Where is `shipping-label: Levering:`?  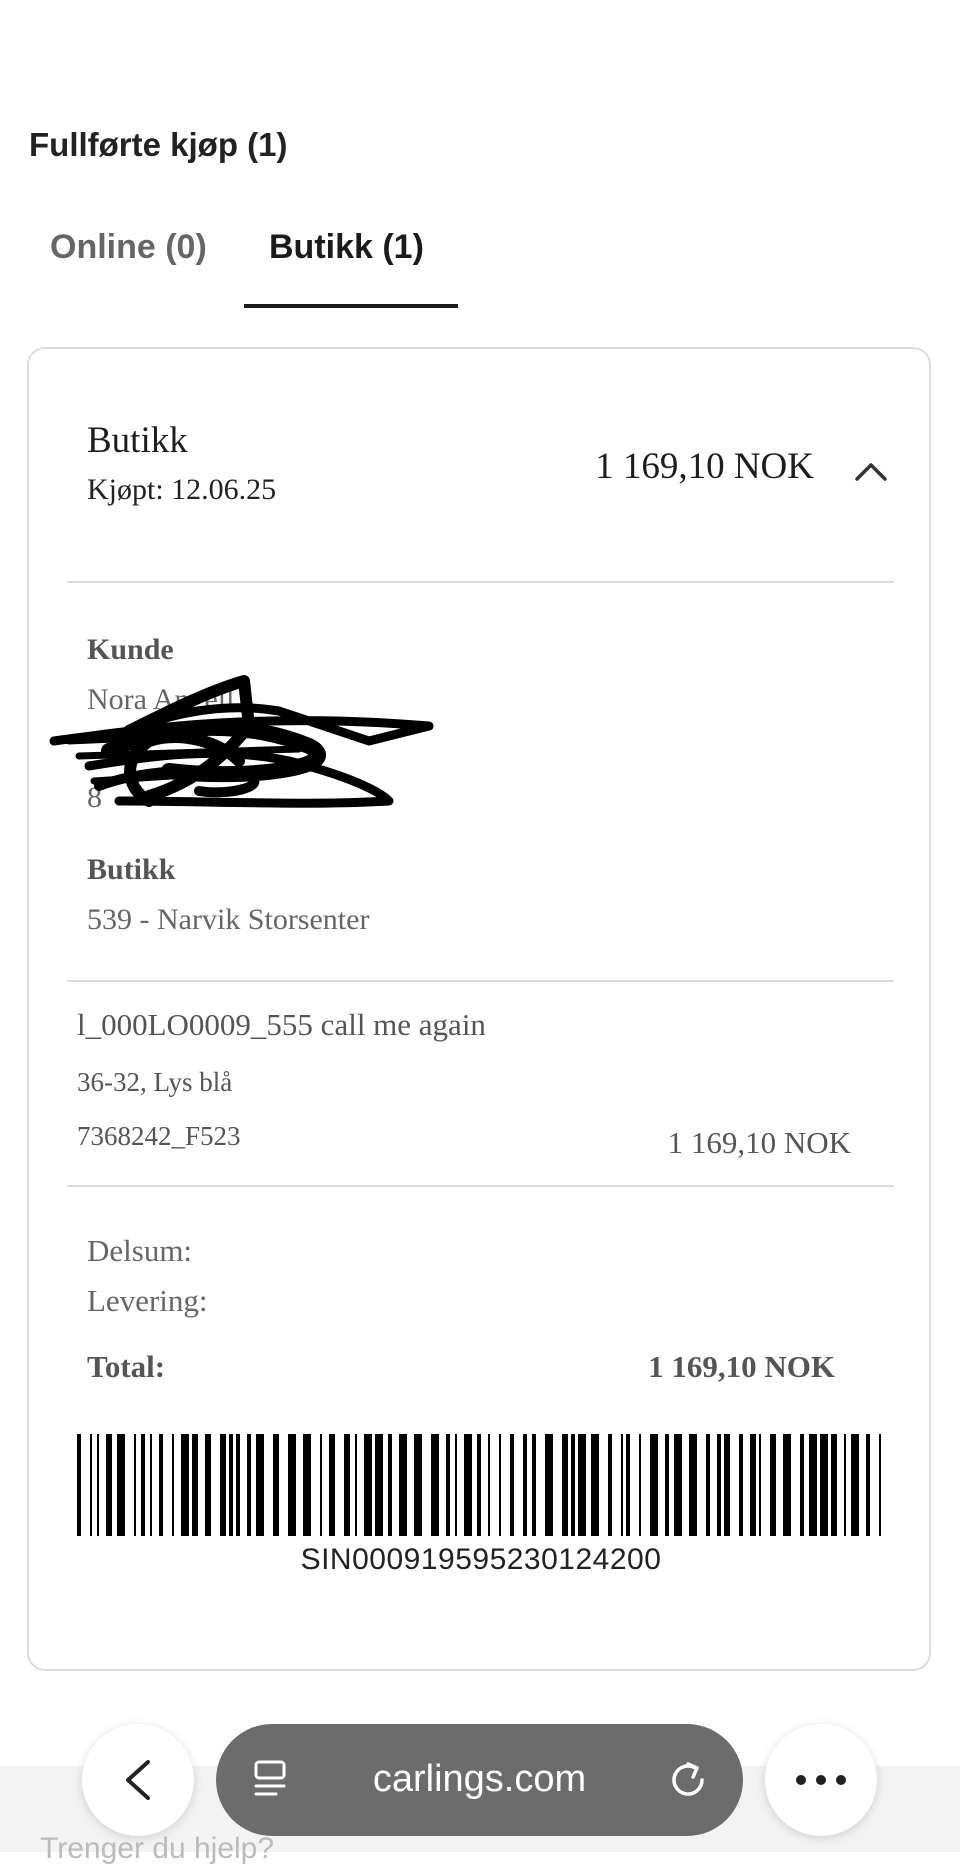
shipping-label: Levering: is located at coordinates (147, 1300).